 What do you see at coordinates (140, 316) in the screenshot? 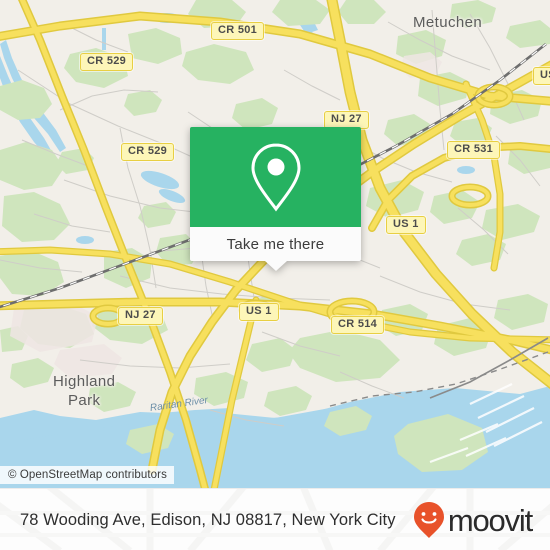
I see `road-shield-nj-27-south: NJ 27` at bounding box center [140, 316].